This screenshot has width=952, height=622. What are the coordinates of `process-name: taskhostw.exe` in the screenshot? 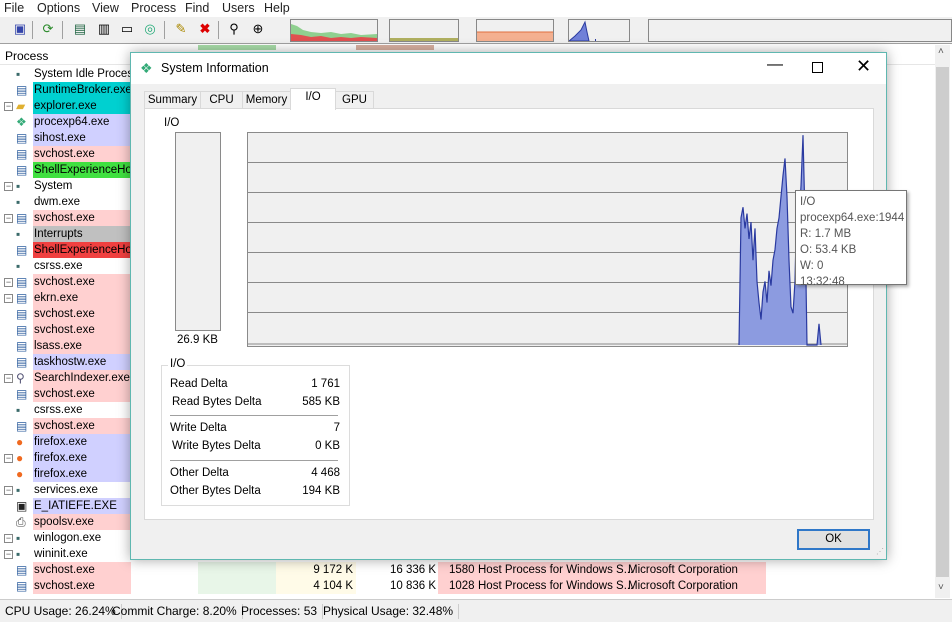 It's located at (82, 362).